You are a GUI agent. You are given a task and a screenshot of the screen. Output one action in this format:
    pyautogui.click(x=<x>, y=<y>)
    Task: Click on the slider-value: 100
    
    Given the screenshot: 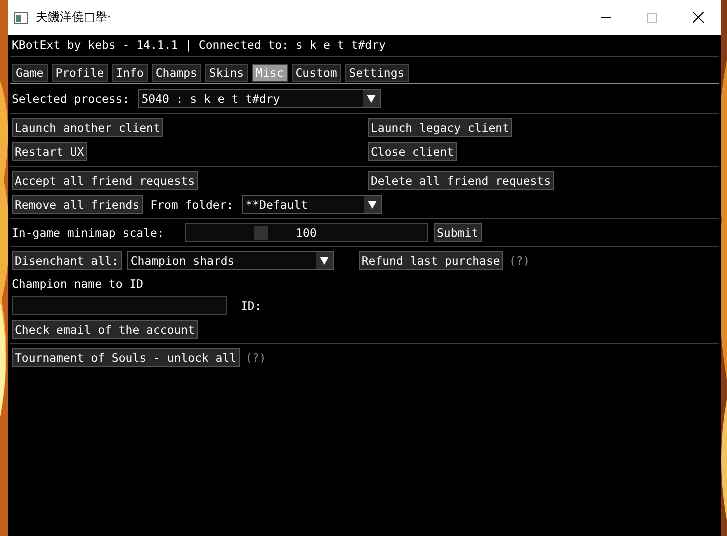 What is the action you would take?
    pyautogui.click(x=306, y=233)
    